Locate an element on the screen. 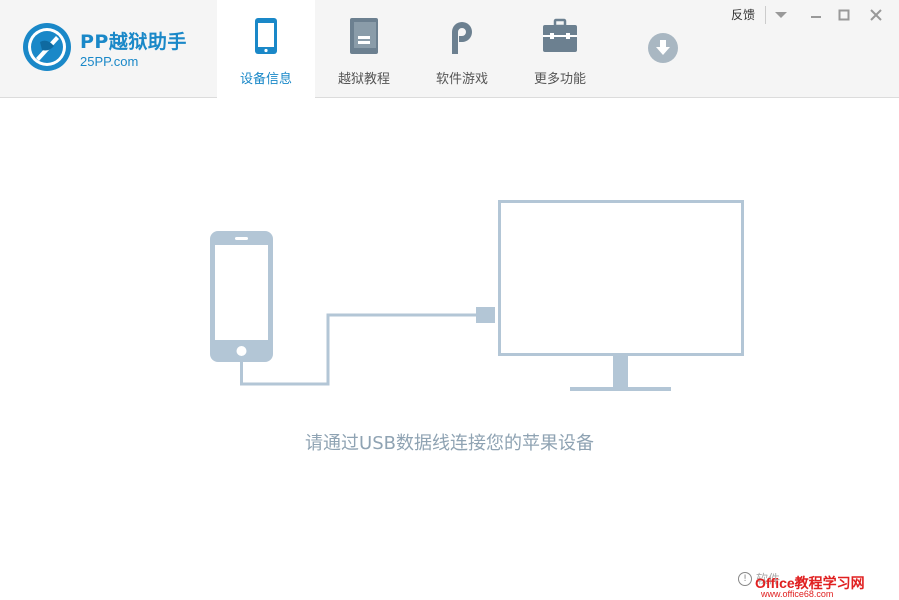 The width and height of the screenshot is (899, 600). tab-more-features: 更多功能 is located at coordinates (560, 49).